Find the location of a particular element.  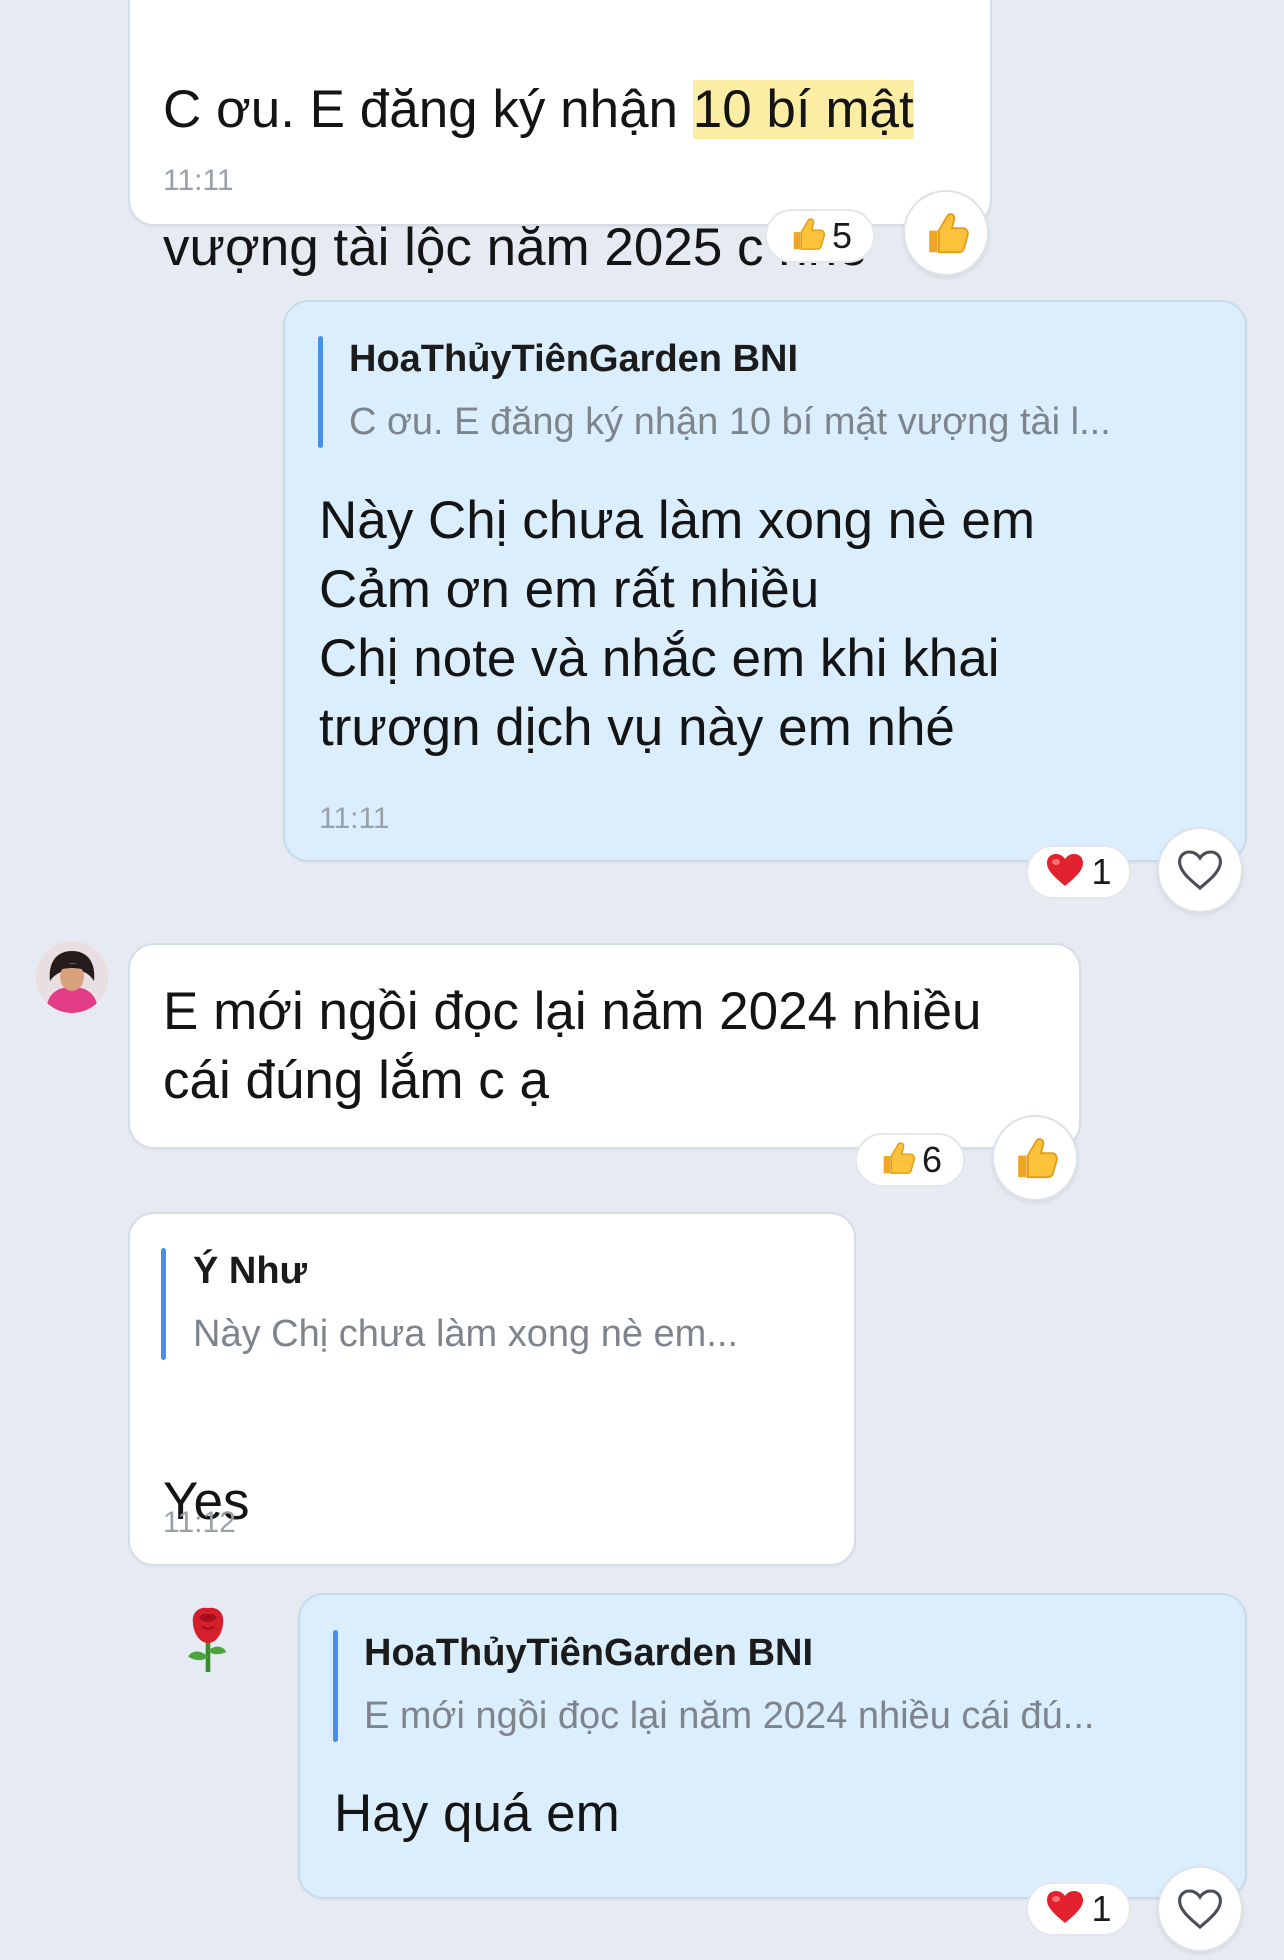

reaction-count: 5 is located at coordinates (842, 235).